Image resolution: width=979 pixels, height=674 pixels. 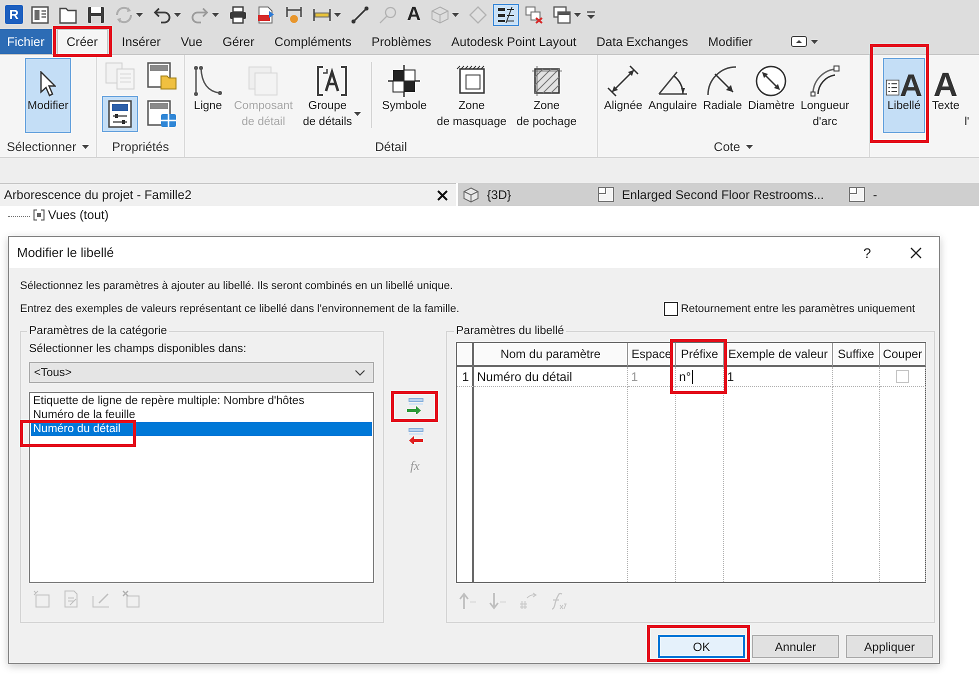 What do you see at coordinates (66, 252) in the screenshot?
I see `dialog-title: Modifier le libellé` at bounding box center [66, 252].